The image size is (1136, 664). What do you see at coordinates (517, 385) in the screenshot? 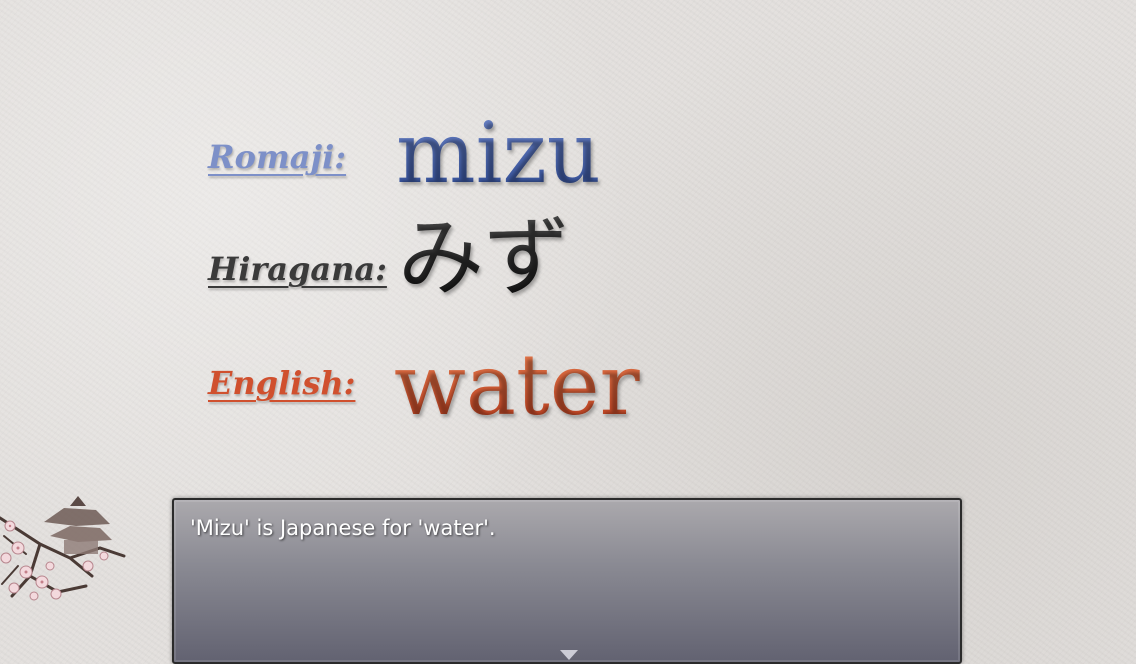
I see `english-value: water` at bounding box center [517, 385].